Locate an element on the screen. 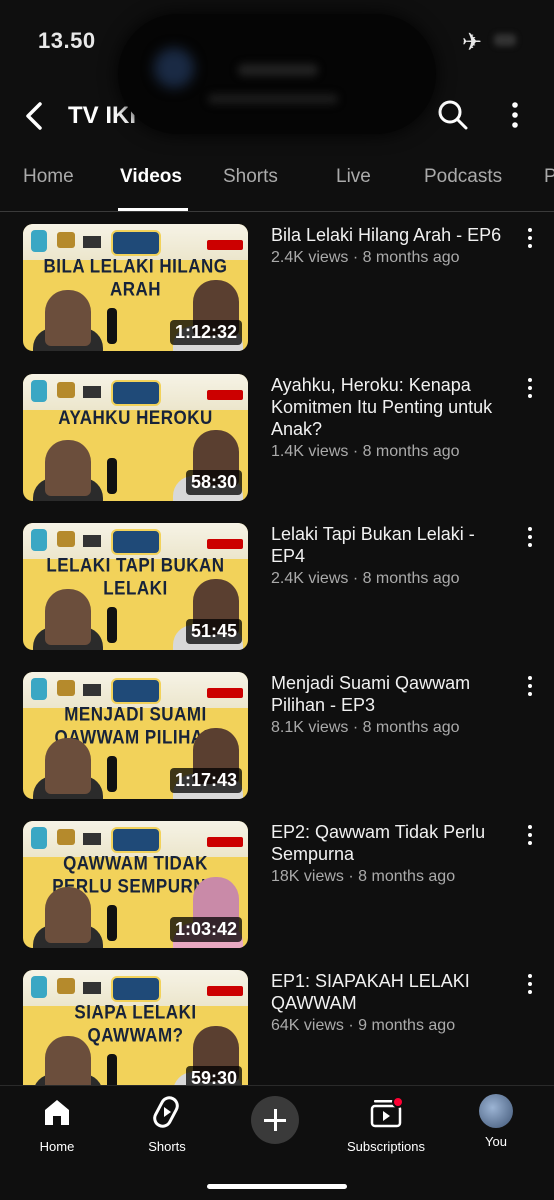 This screenshot has height=1200, width=554. more-vert-icon is located at coordinates (515, 115).